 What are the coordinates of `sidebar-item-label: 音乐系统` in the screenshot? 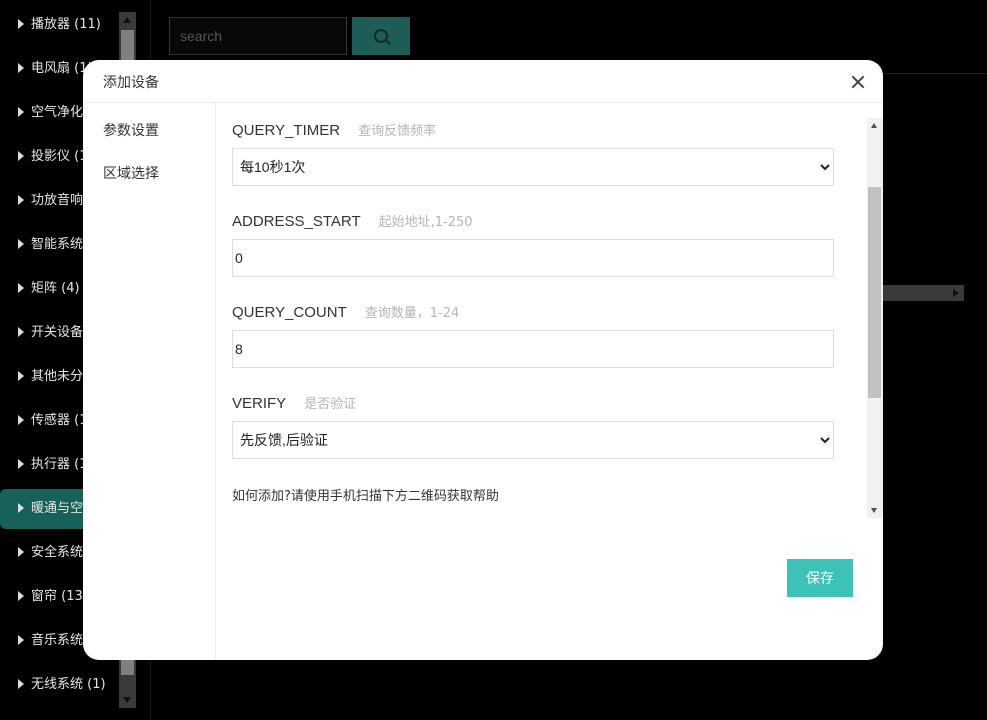 It's located at (57, 640).